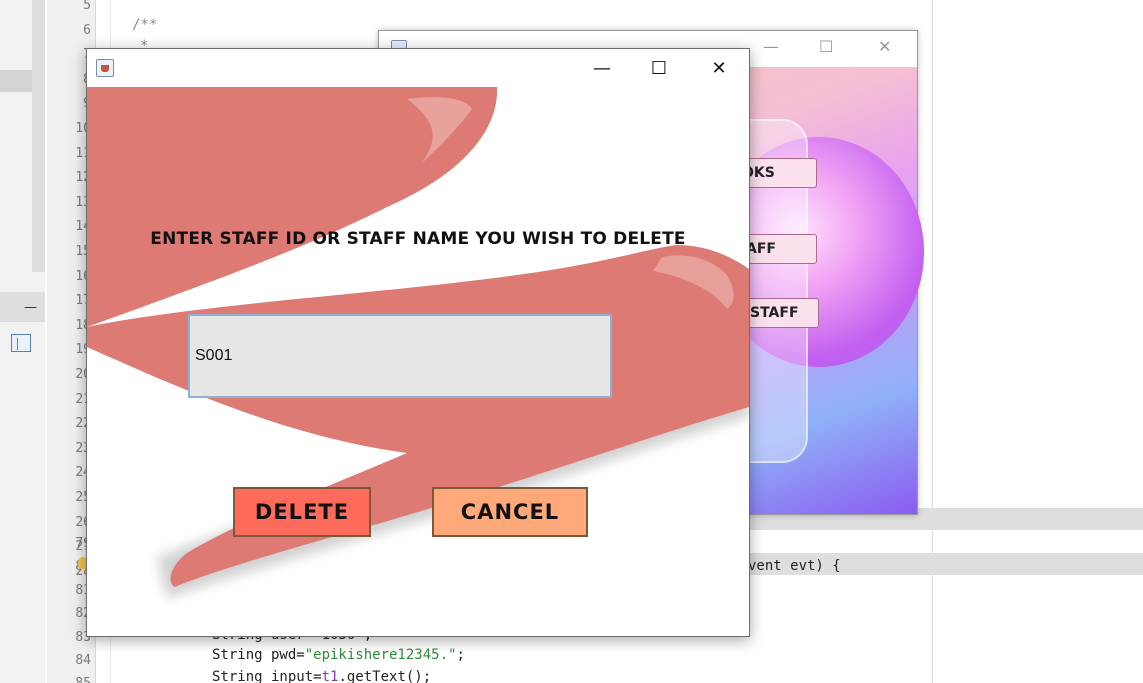 Image resolution: width=1143 pixels, height=683 pixels. I want to click on line-number: 14, so click(83, 227).